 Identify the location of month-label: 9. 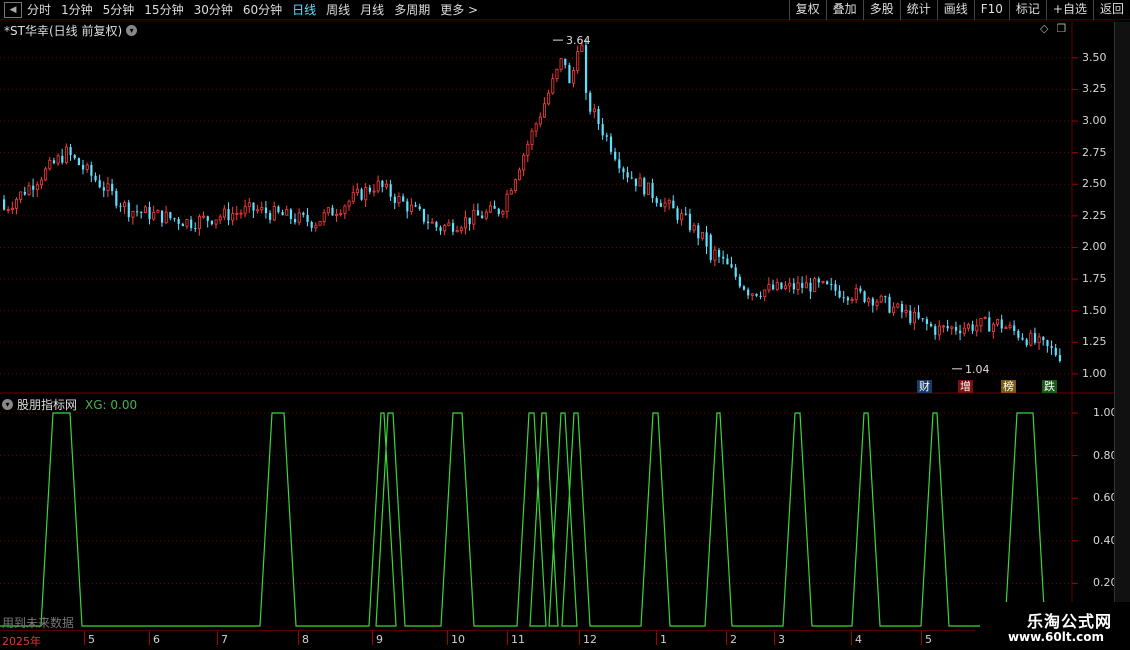
(379, 639).